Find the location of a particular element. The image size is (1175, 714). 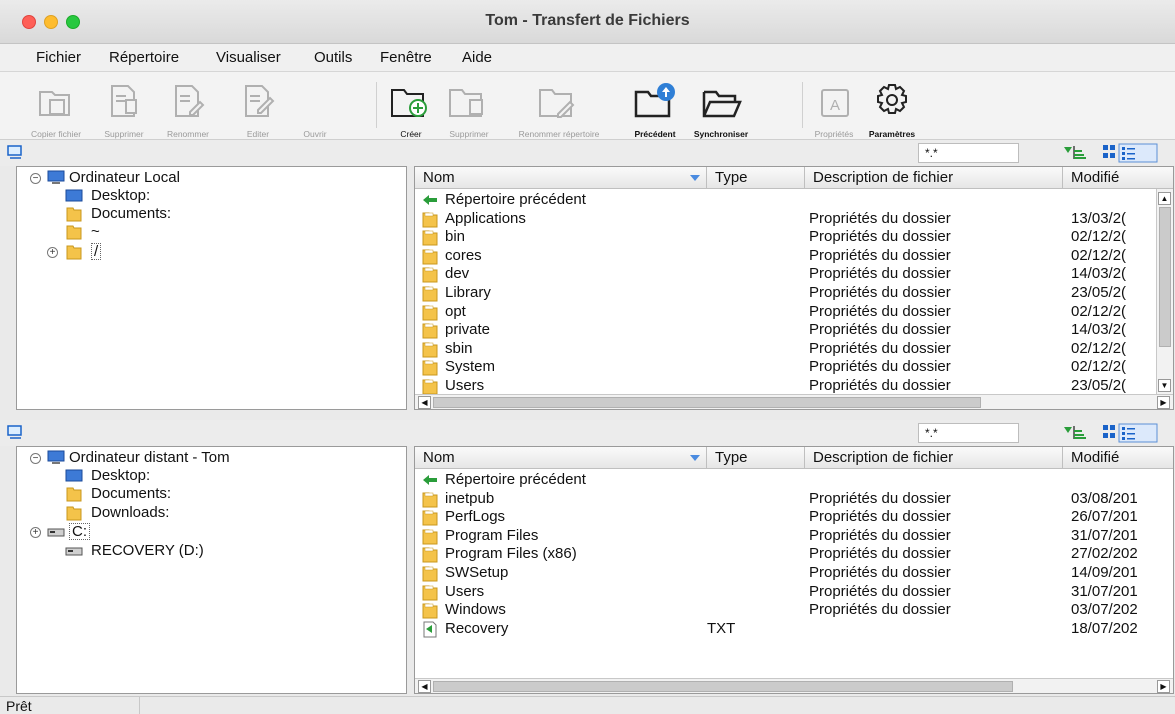

tree-item-downloads: Downloads: is located at coordinates (207, 513).